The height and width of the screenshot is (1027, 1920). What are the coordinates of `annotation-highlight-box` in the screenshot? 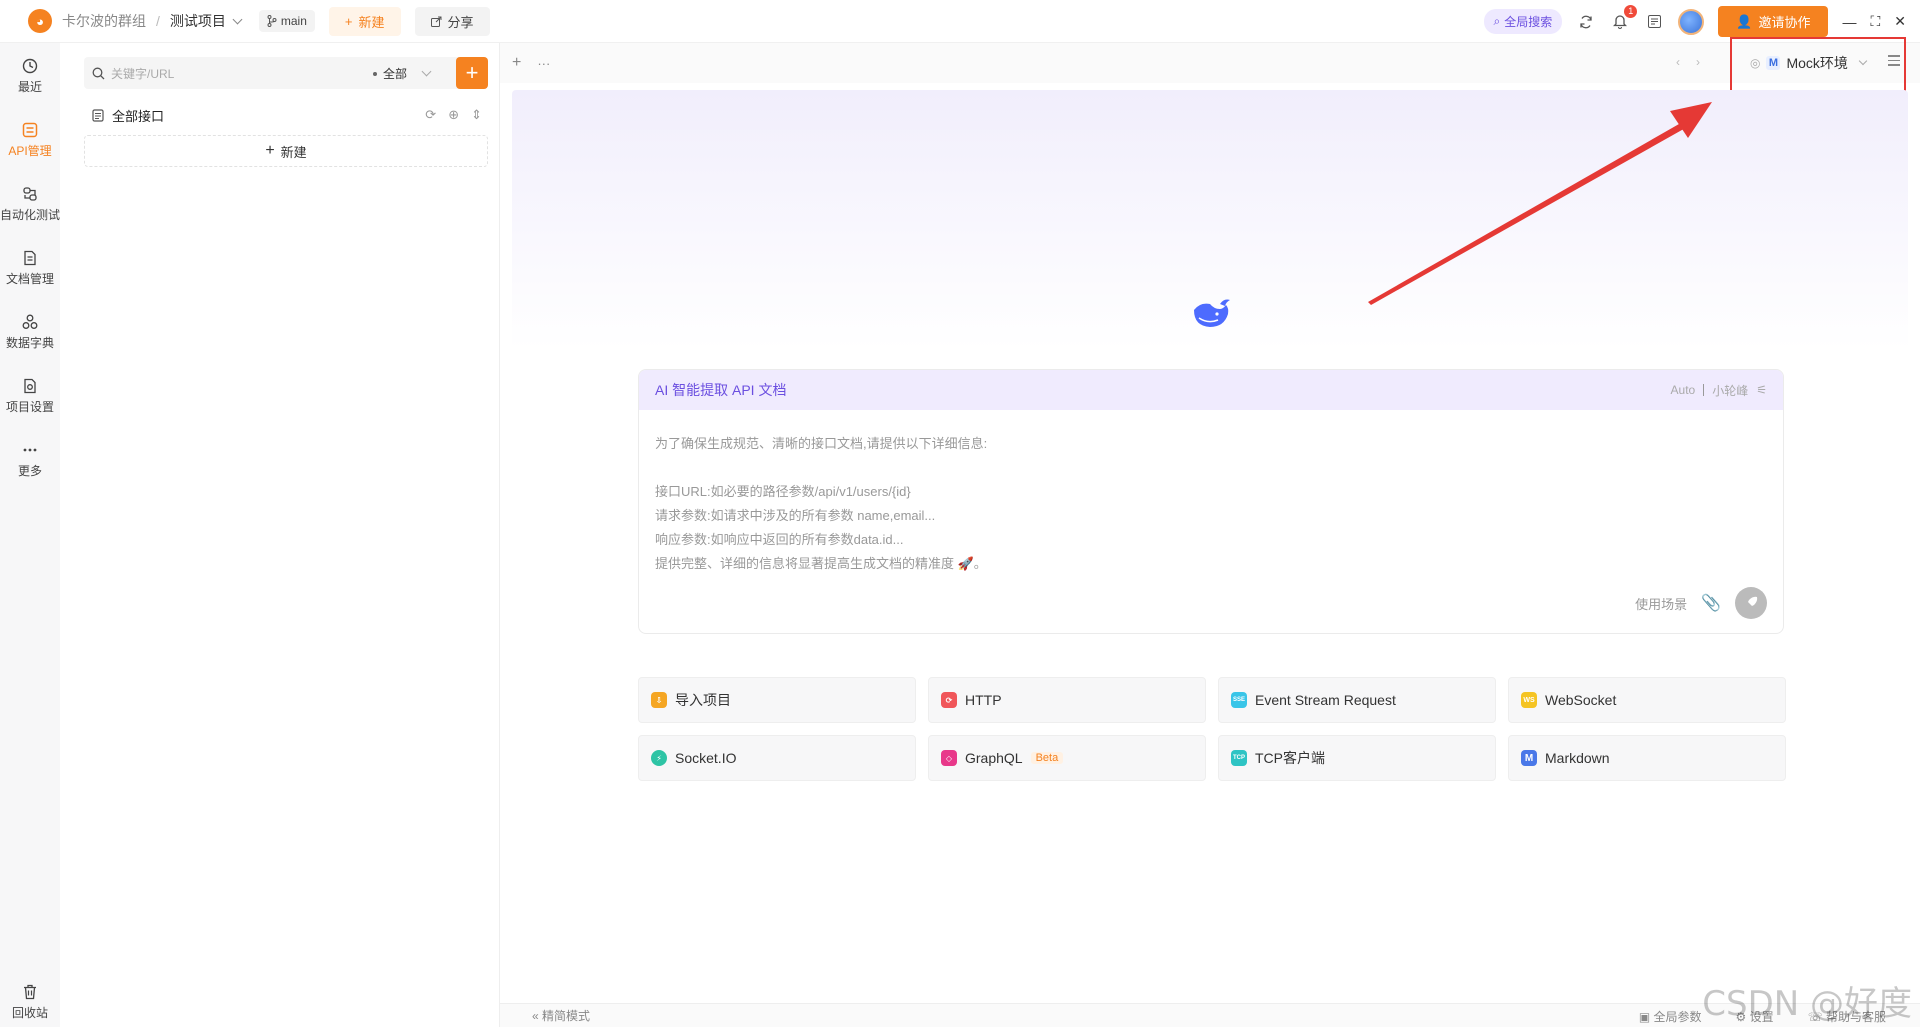 It's located at (1818, 65).